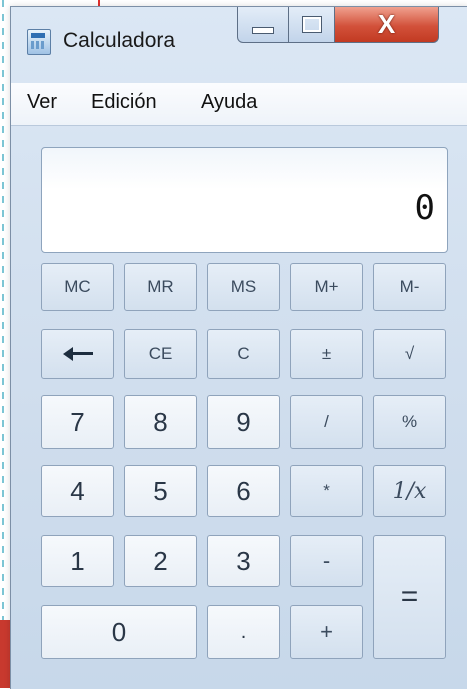 The height and width of the screenshot is (689, 467). What do you see at coordinates (243, 632) in the screenshot?
I see `decimal-button: .` at bounding box center [243, 632].